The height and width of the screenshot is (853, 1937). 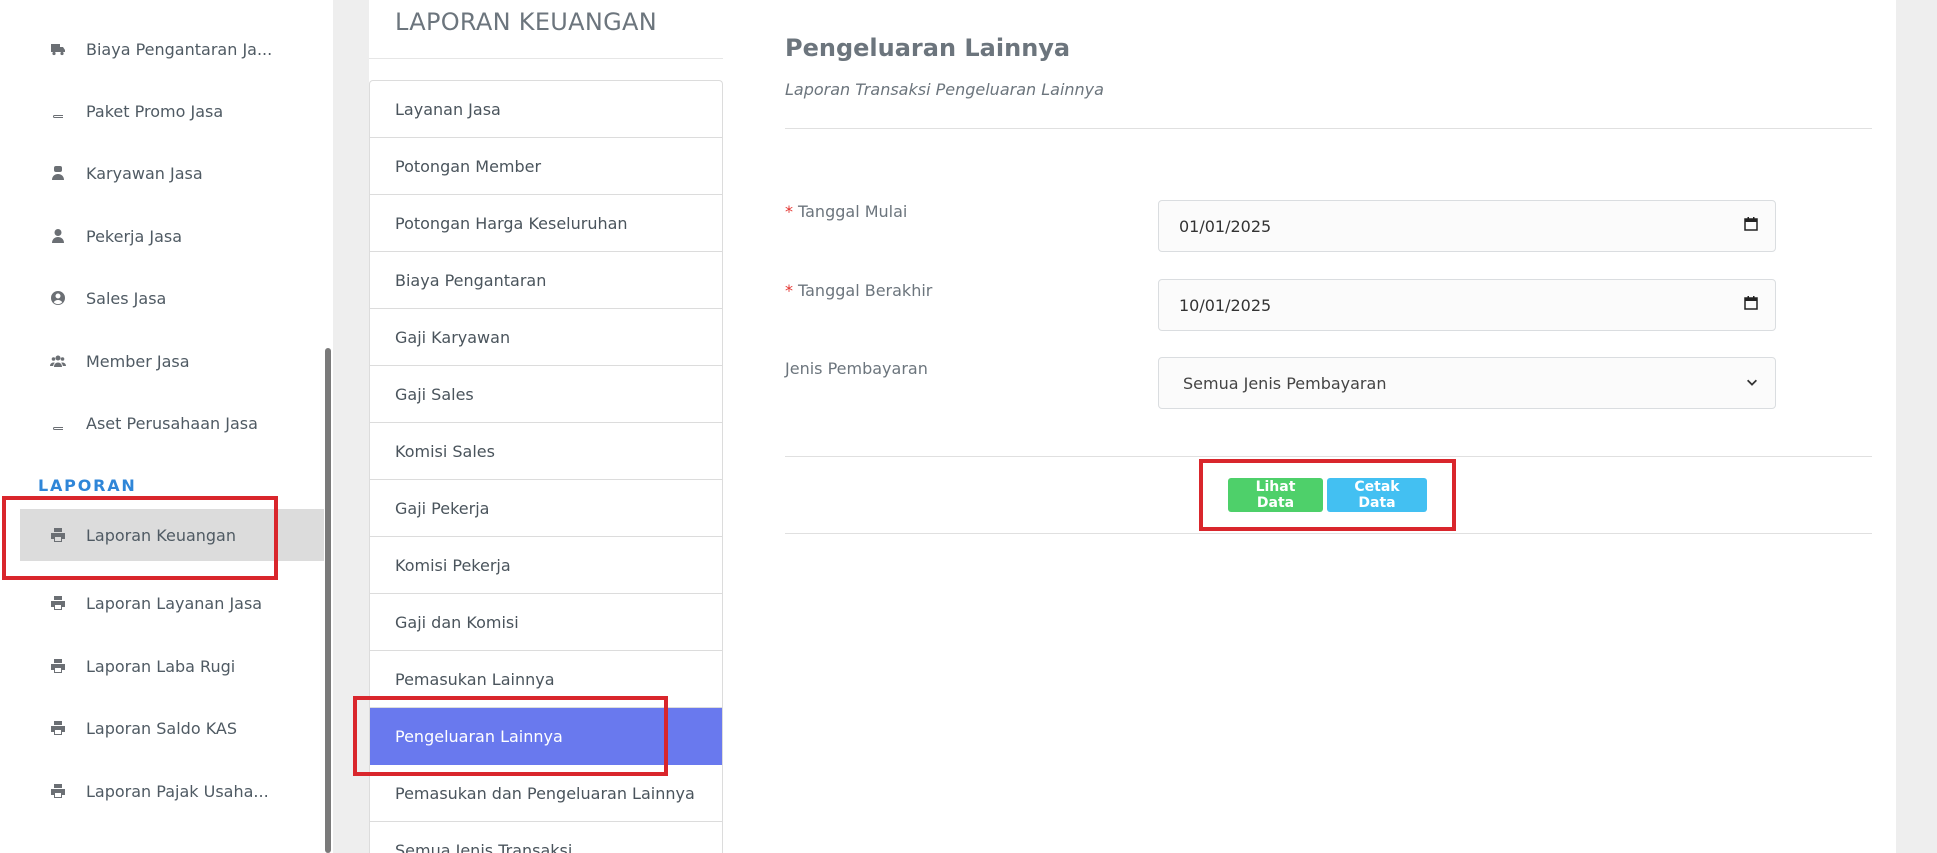 I want to click on report-menu-title: LAPORAN KEUANGAN, so click(x=526, y=22).